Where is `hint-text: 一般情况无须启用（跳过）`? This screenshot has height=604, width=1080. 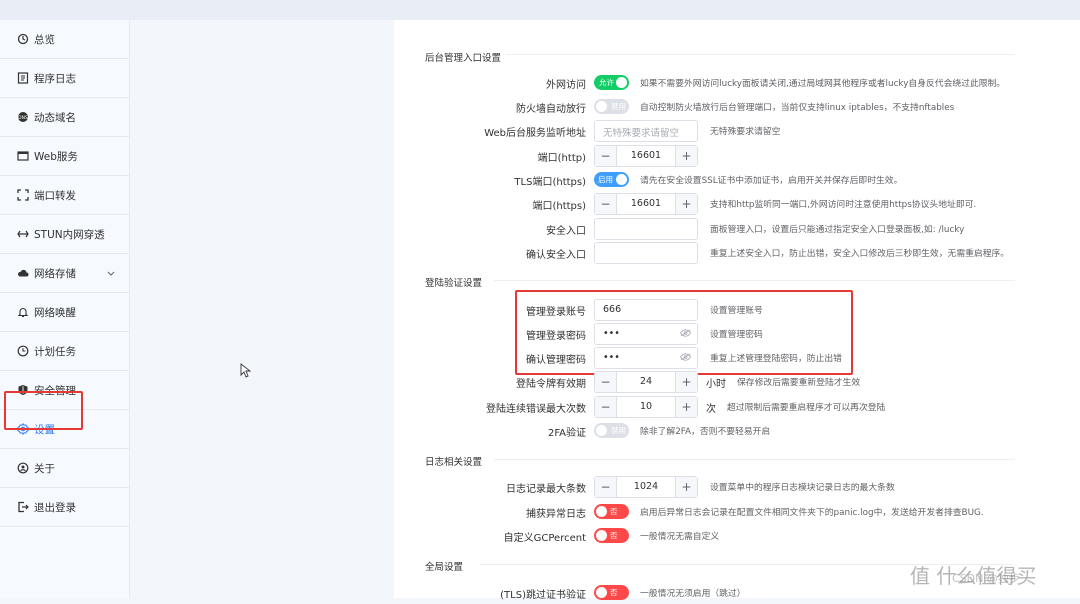
hint-text: 一般情况无须启用（跳过） is located at coordinates (693, 594).